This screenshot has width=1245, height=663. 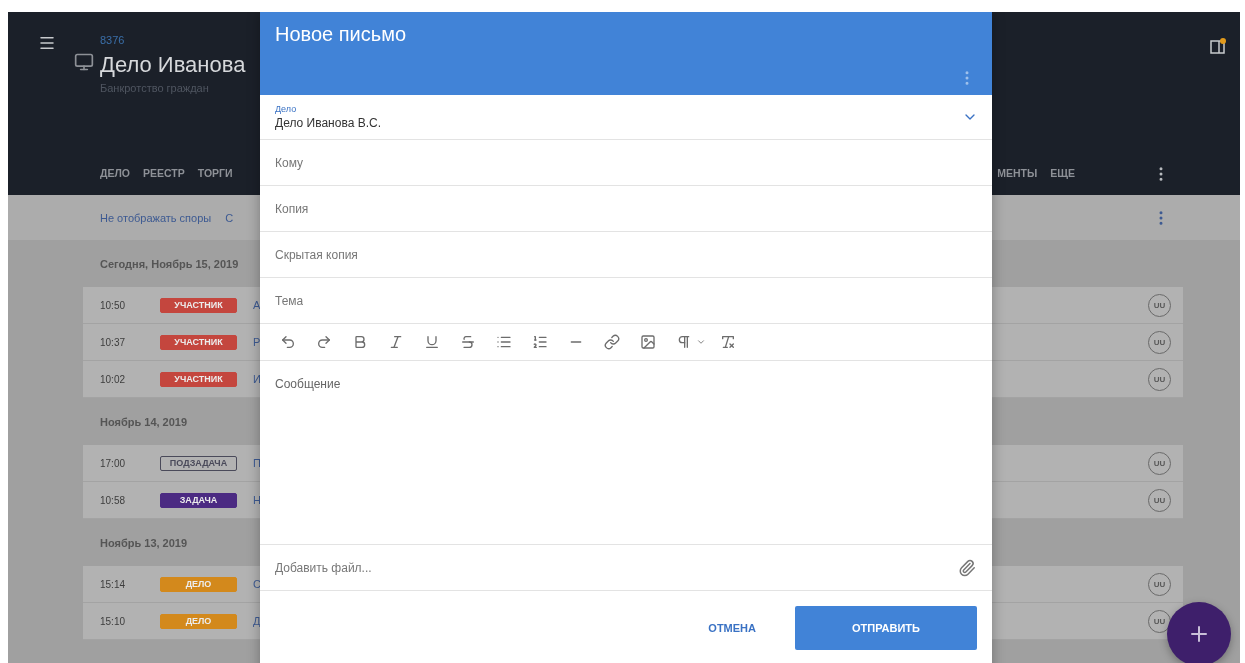 What do you see at coordinates (1017, 174) in the screenshot?
I see `nav-tab: МЕНТЫ` at bounding box center [1017, 174].